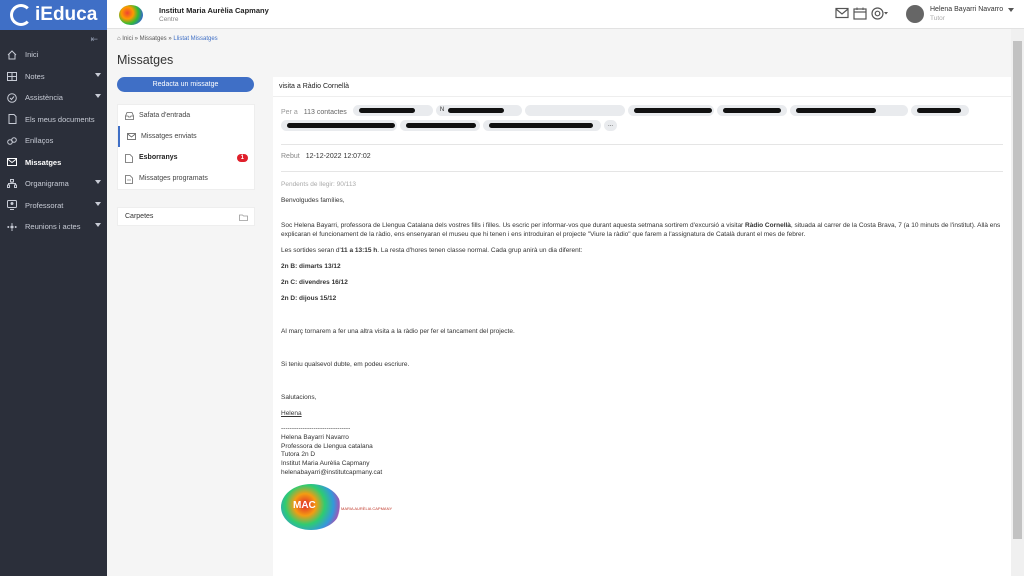 The height and width of the screenshot is (576, 1024). Describe the element at coordinates (299, 397) in the screenshot. I see `closing: Salutacions,` at that location.